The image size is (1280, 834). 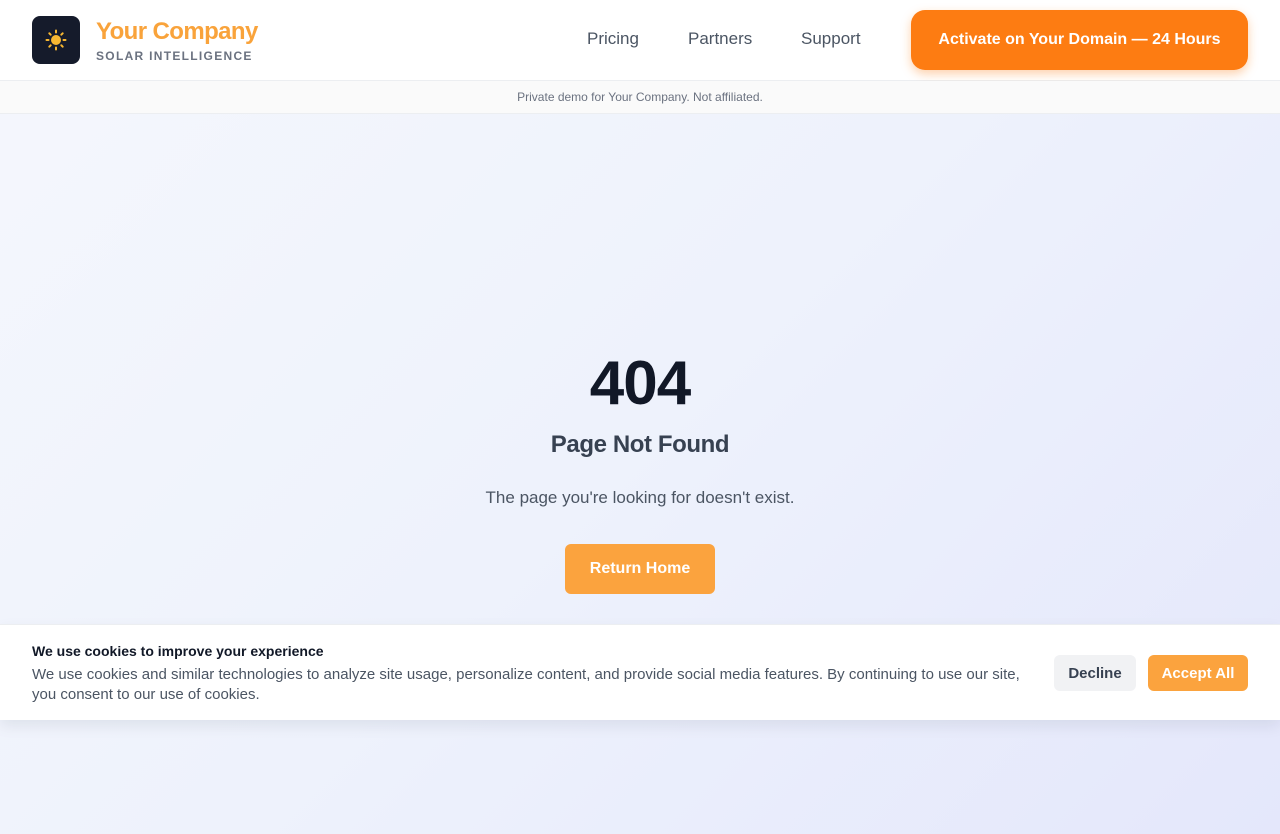 I want to click on error-title: Page Not Found, so click(x=640, y=444).